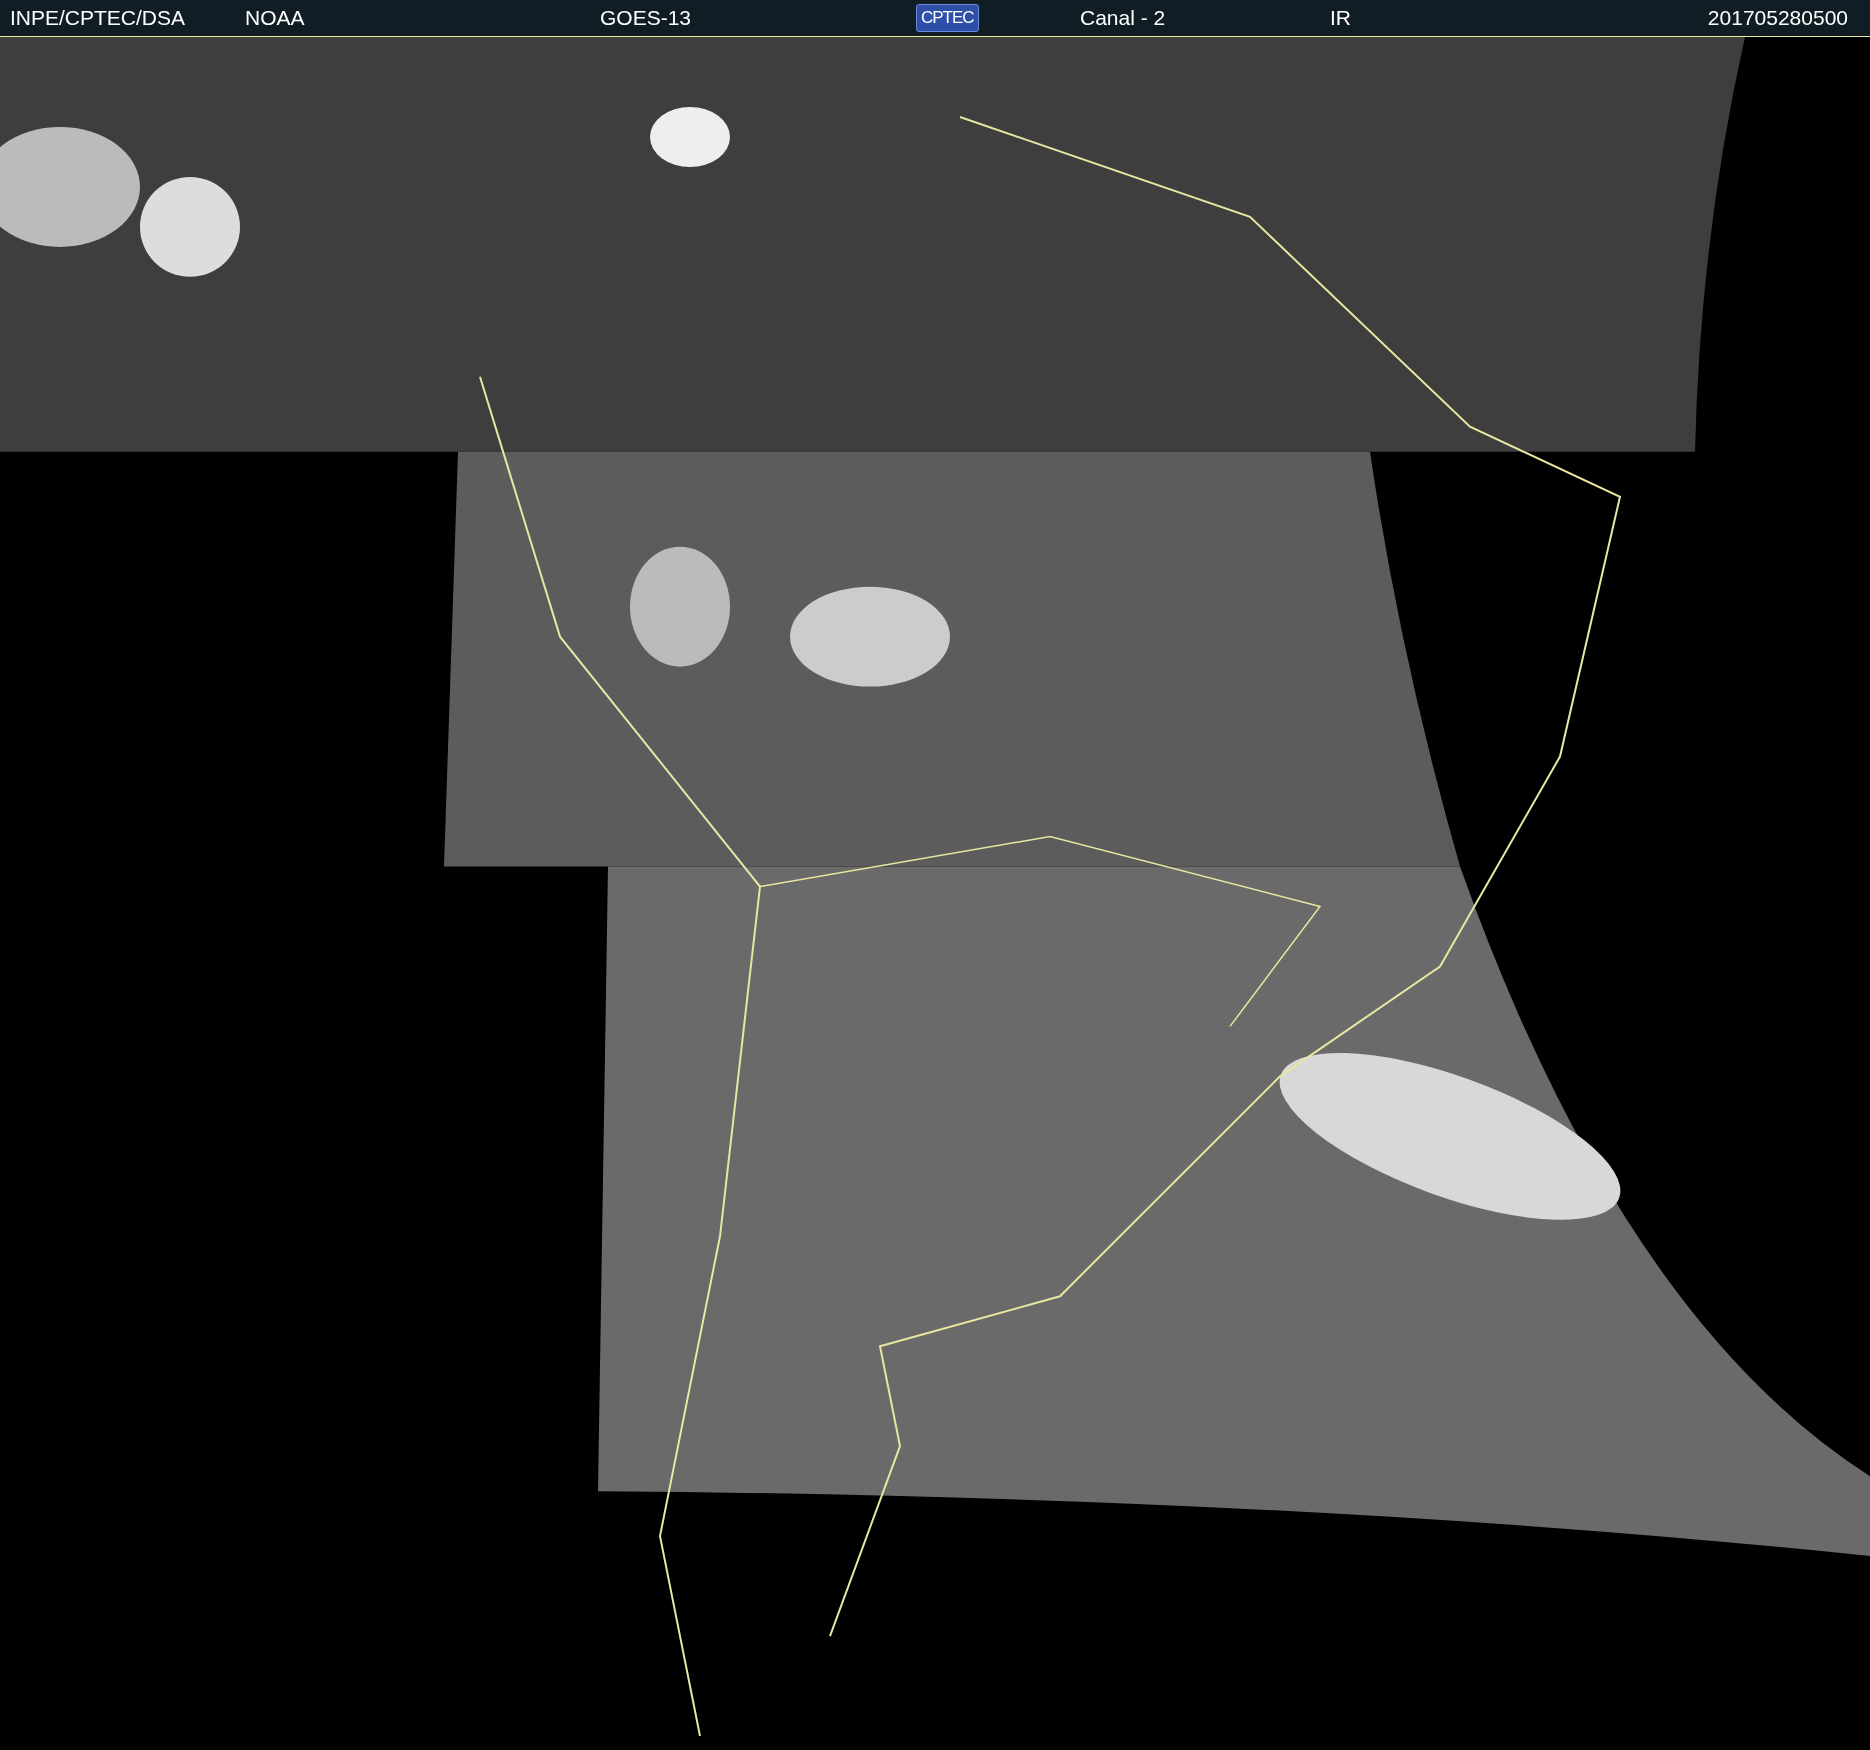 The height and width of the screenshot is (1750, 1870). What do you see at coordinates (1777, 18) in the screenshot?
I see `header-label: 201705280500` at bounding box center [1777, 18].